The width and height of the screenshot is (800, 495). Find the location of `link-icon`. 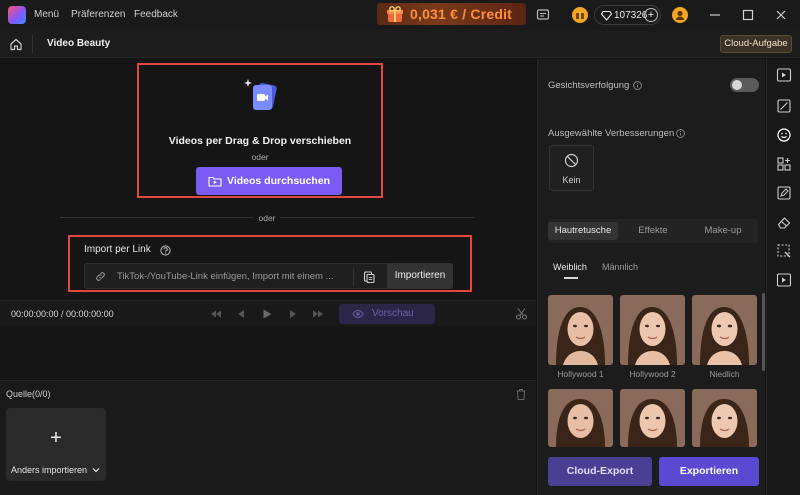

link-icon is located at coordinates (100, 276).